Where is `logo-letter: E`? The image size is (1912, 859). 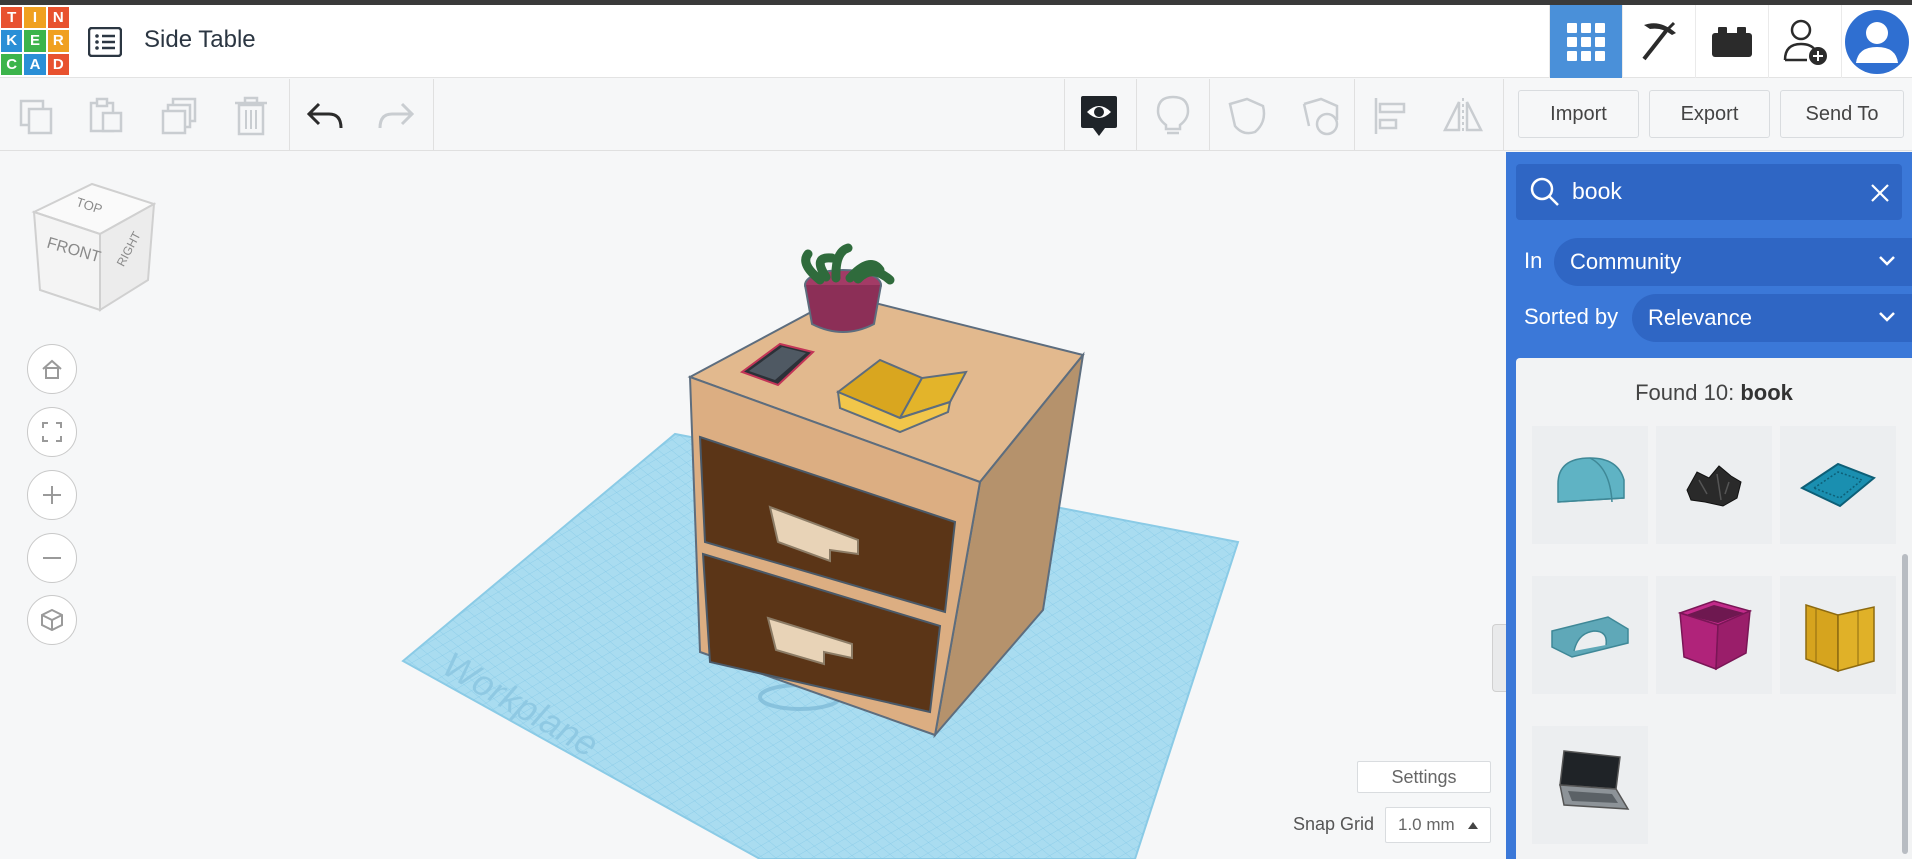 logo-letter: E is located at coordinates (35, 41).